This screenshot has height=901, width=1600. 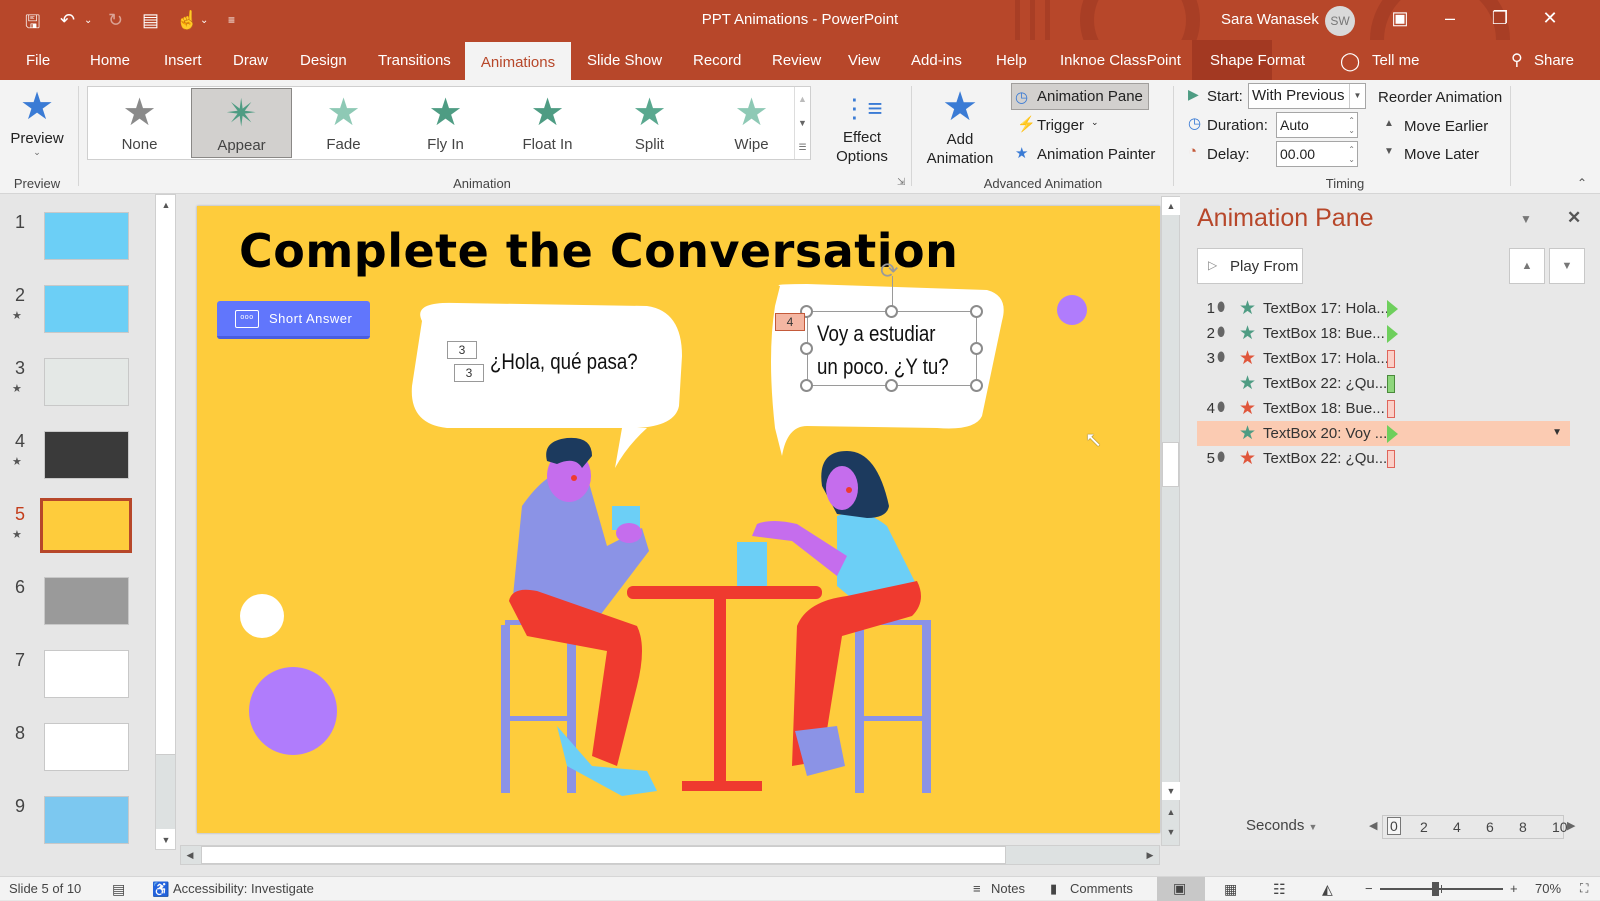 I want to click on play-from-button: ▷ Play From, so click(x=1250, y=266).